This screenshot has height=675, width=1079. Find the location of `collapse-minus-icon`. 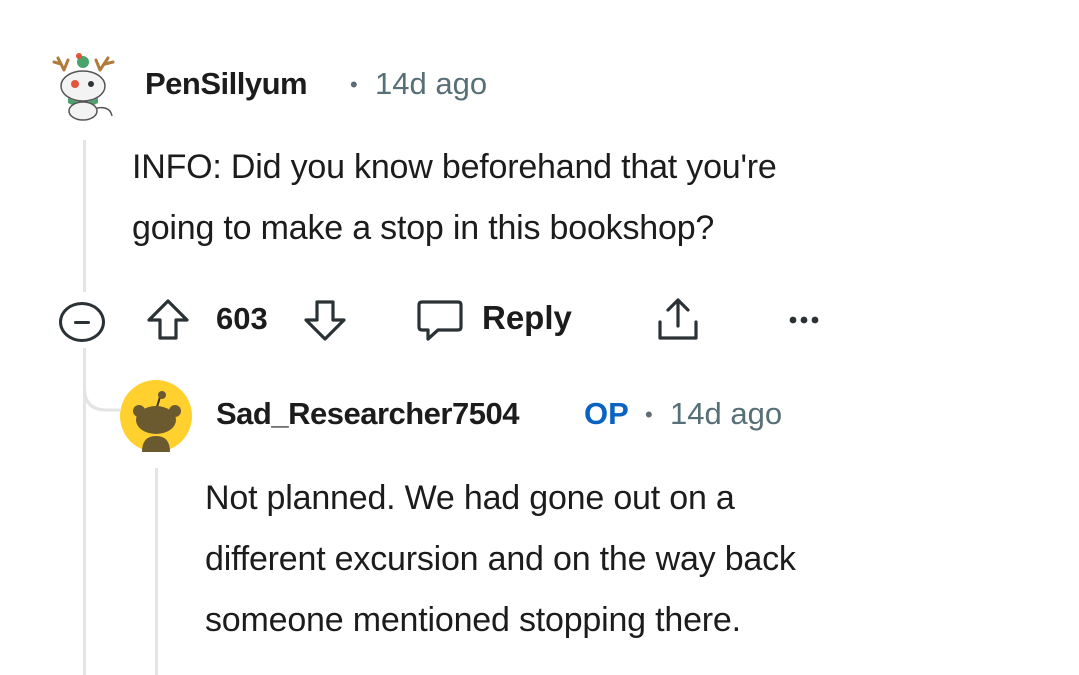

collapse-minus-icon is located at coordinates (82, 322).